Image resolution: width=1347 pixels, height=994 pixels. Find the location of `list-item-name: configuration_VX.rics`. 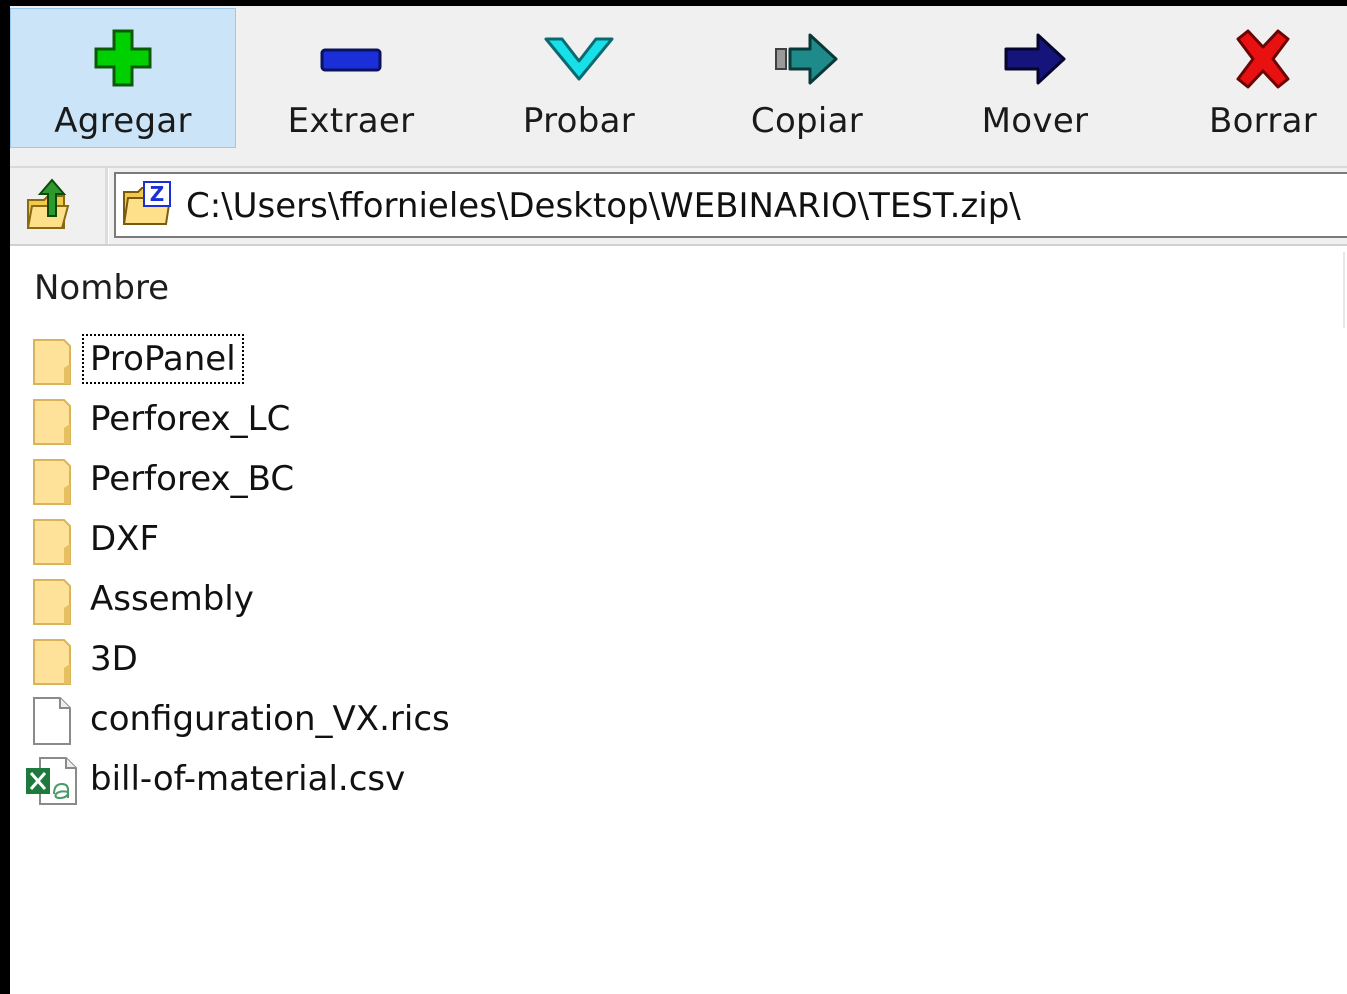

list-item-name: configuration_VX.rics is located at coordinates (270, 719).